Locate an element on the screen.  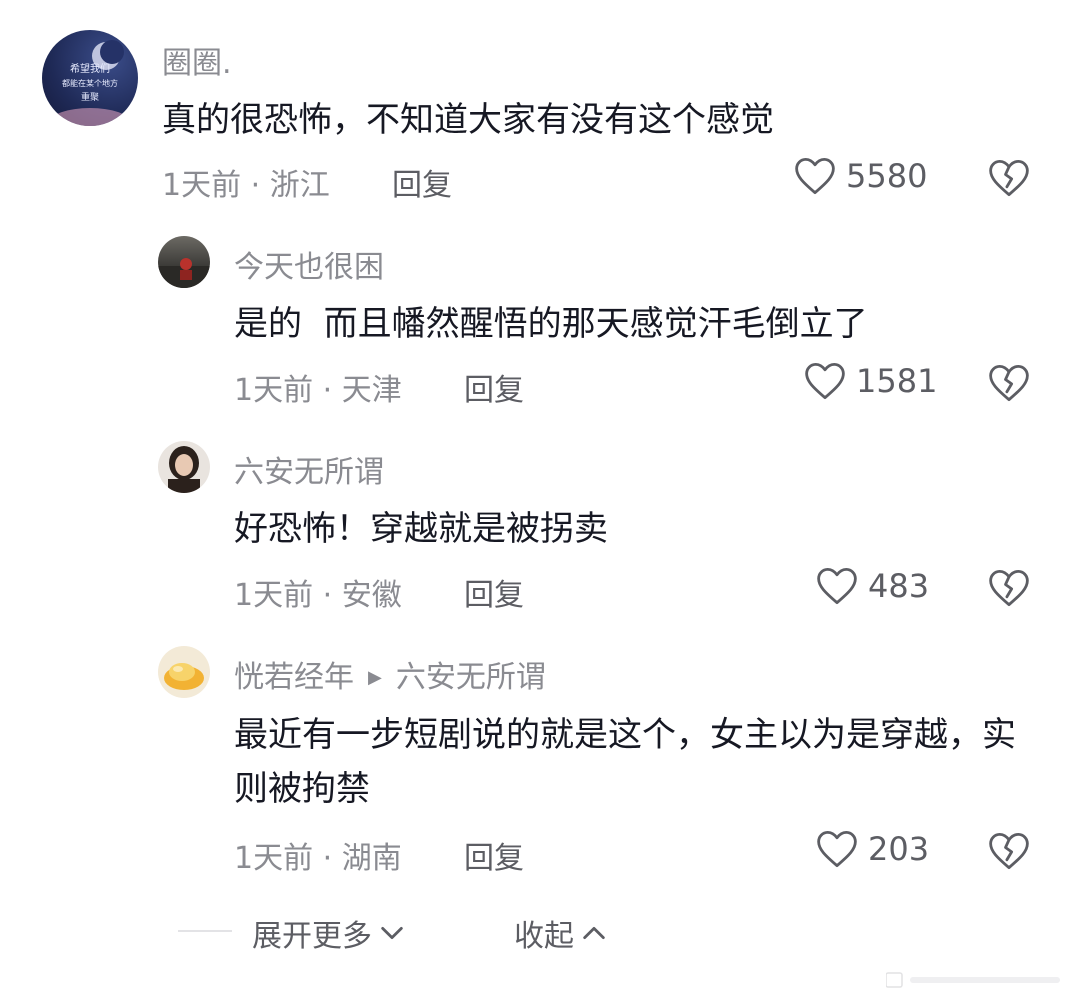
comment-username: 恍若经年 ▶ 六安无所谓 is located at coordinates (390, 674).